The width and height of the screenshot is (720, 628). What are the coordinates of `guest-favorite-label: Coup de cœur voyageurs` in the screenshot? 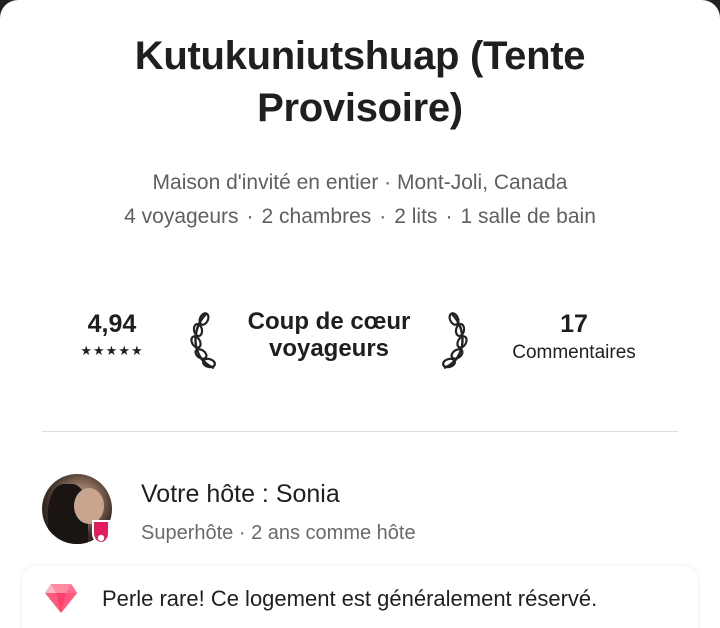 It's located at (329, 335).